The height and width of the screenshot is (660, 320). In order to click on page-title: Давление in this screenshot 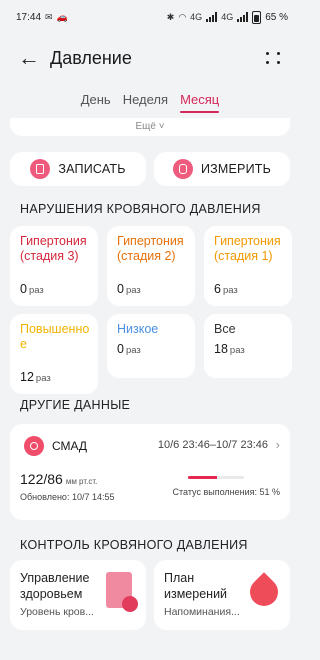, I will do `click(91, 57)`.